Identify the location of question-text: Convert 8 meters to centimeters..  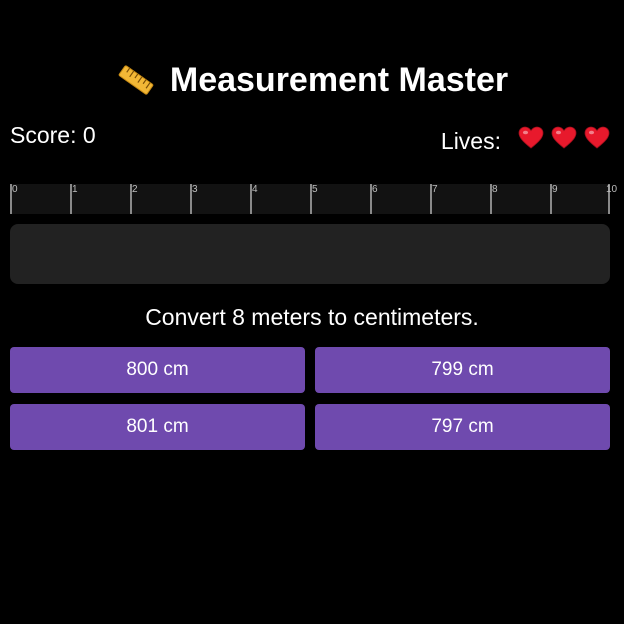
(312, 317).